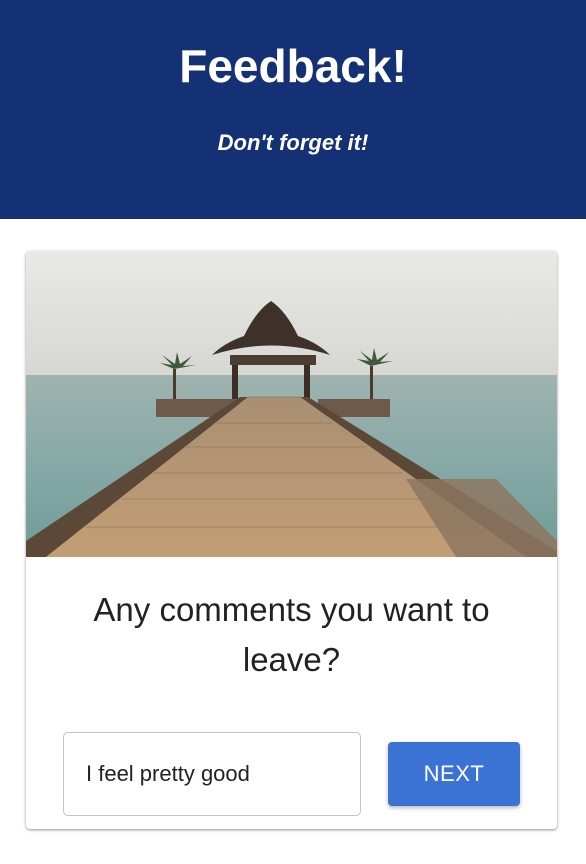  Describe the element at coordinates (212, 774) in the screenshot. I see `comment-input` at that location.